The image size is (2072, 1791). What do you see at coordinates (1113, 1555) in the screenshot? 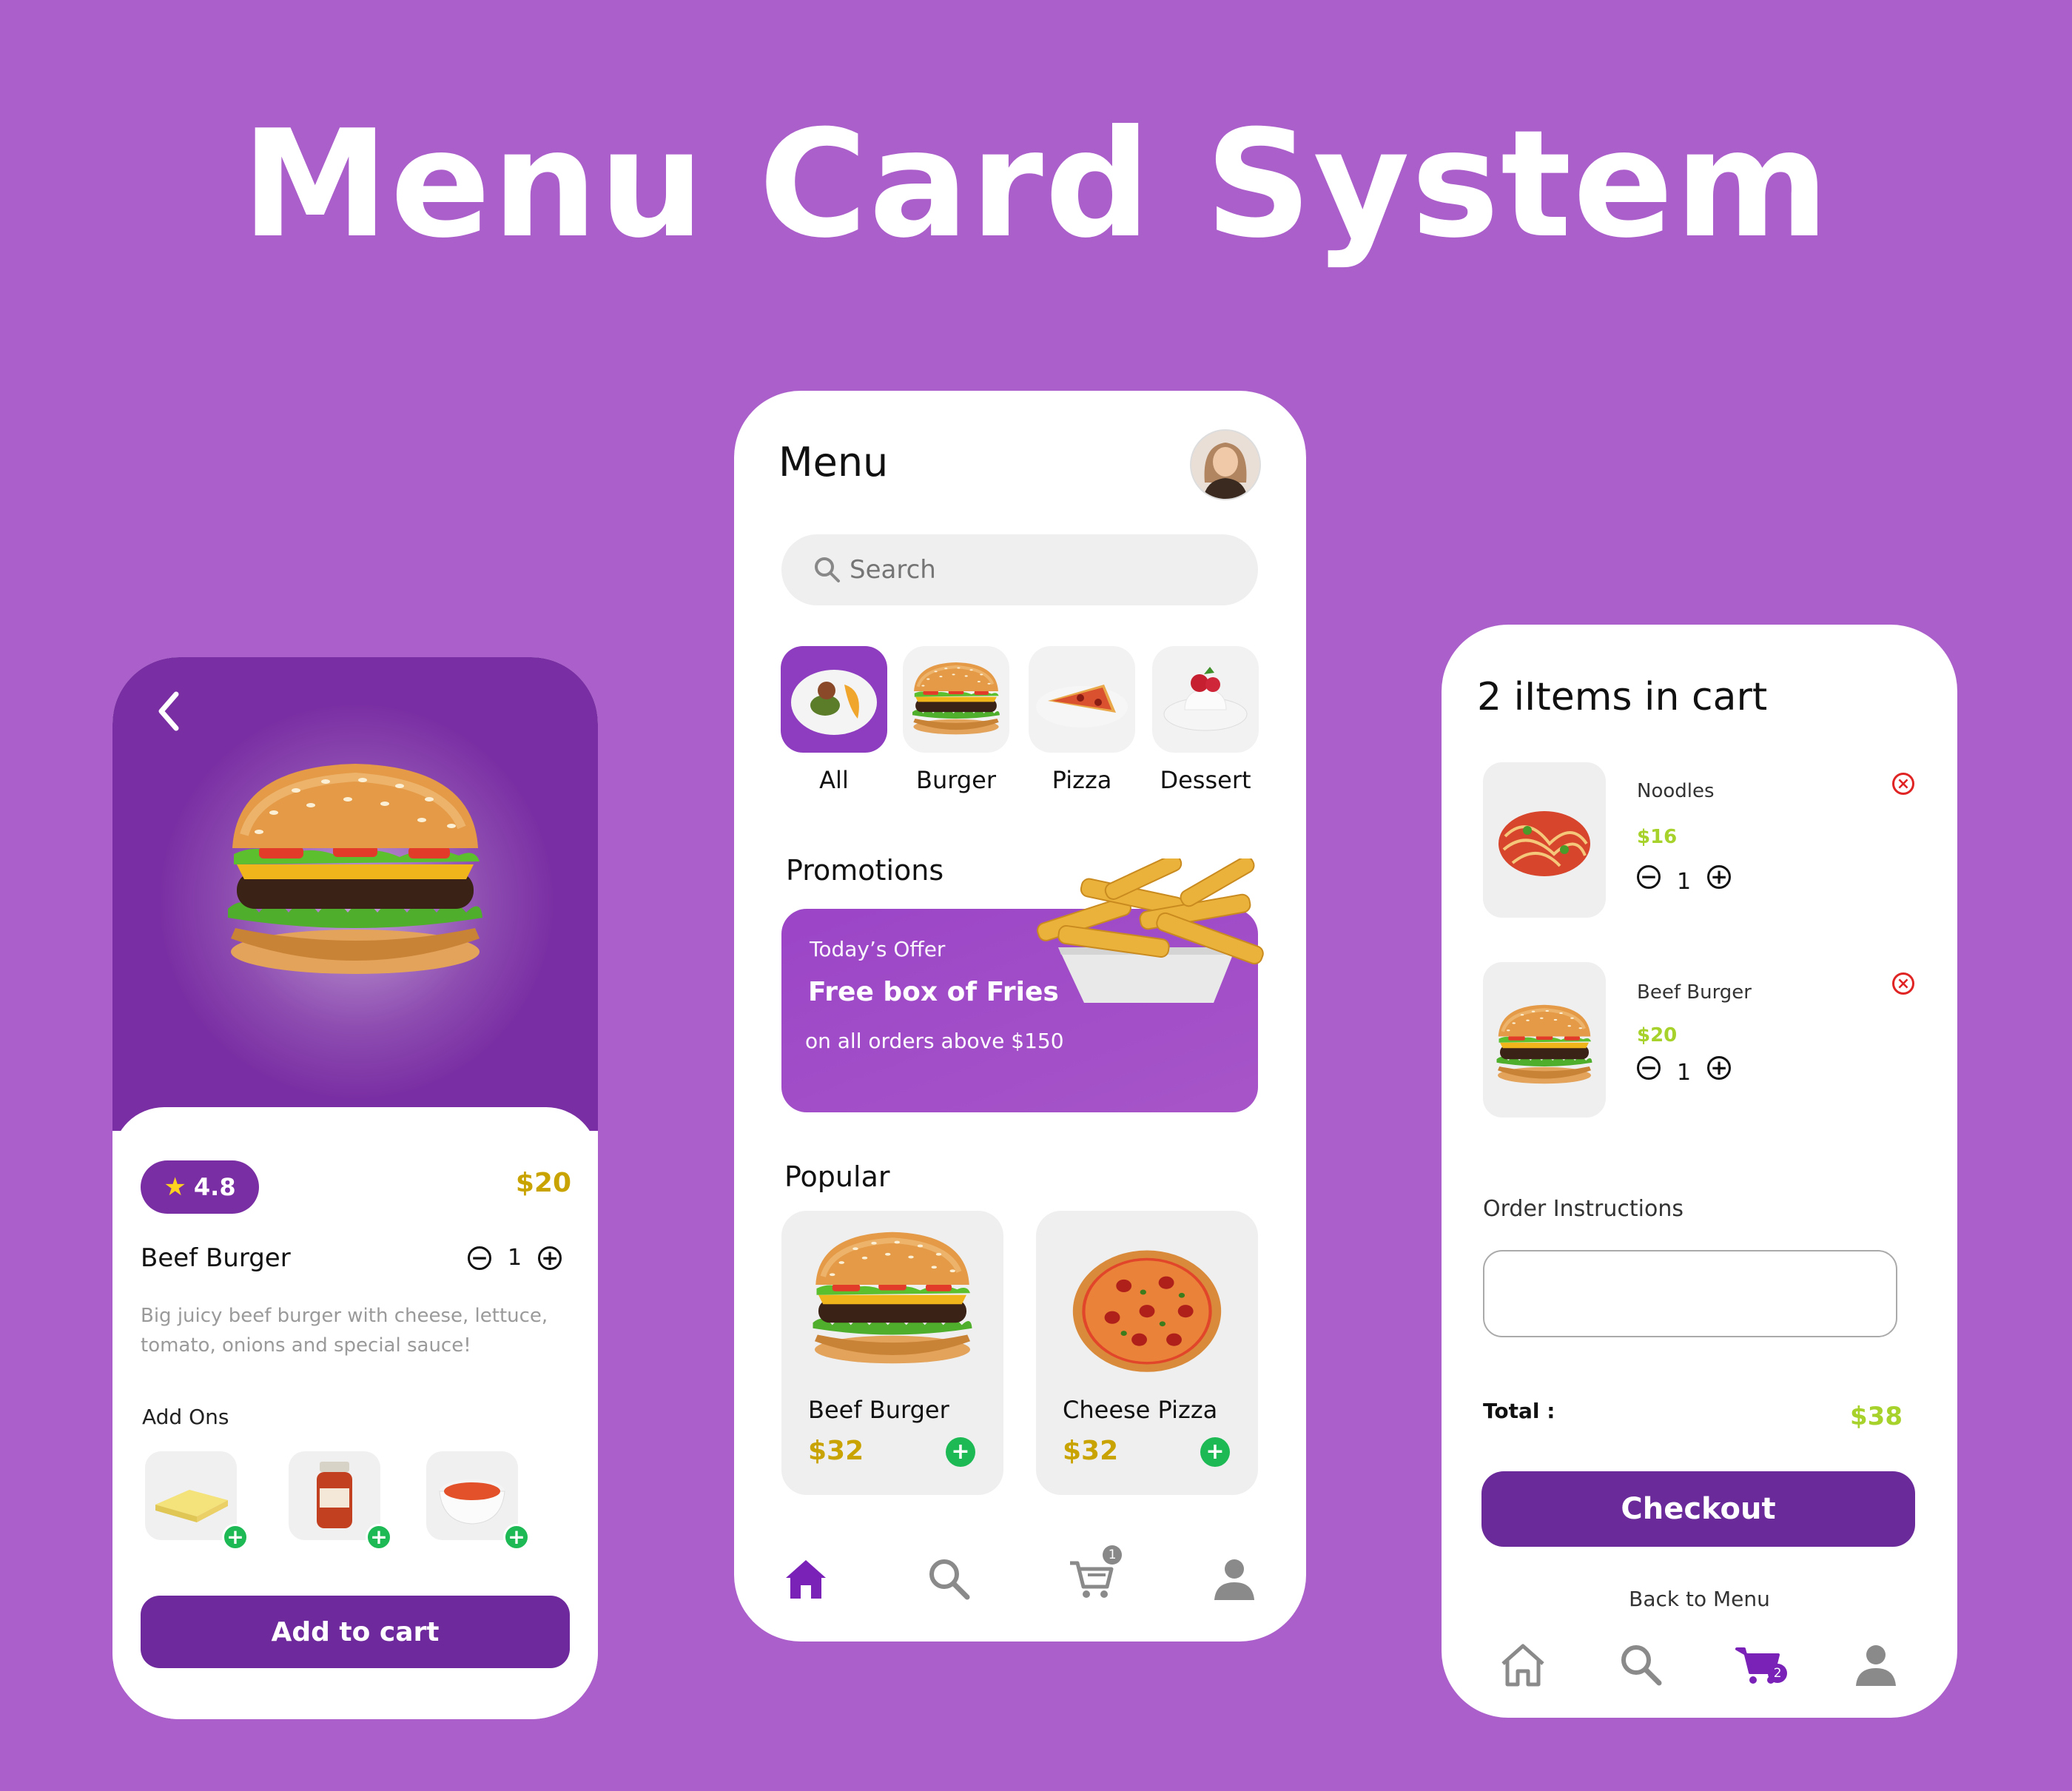
I see `cart-badge: 1` at bounding box center [1113, 1555].